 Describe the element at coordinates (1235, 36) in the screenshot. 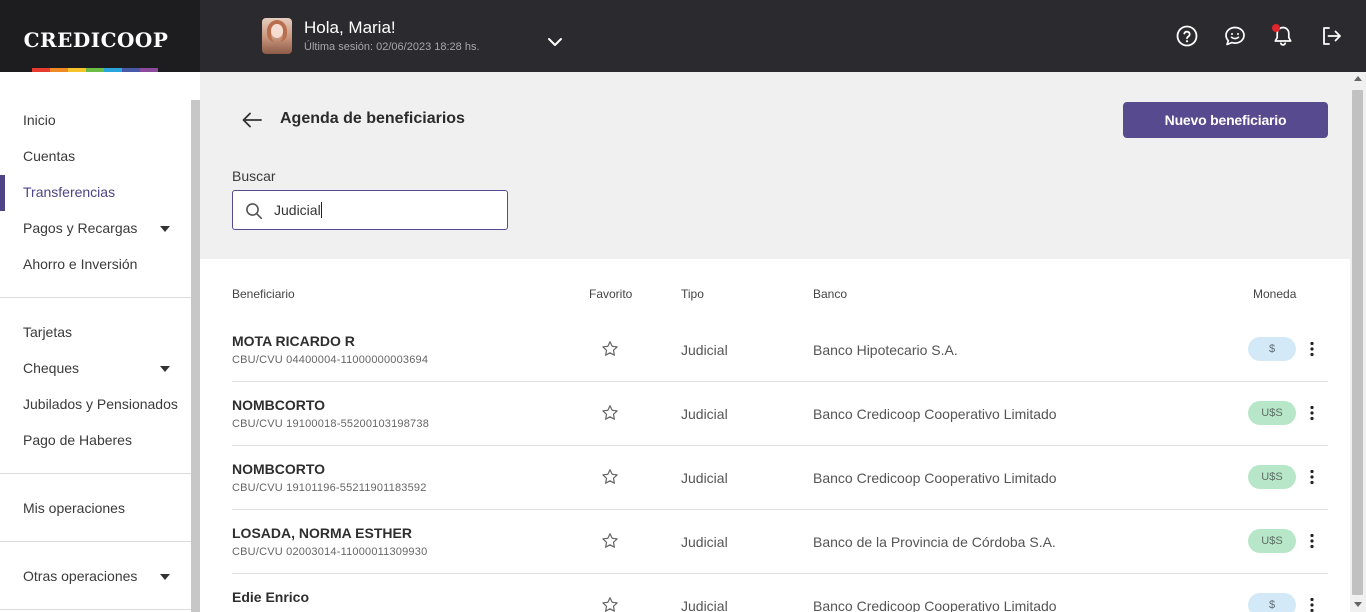

I see `chat-icon` at that location.